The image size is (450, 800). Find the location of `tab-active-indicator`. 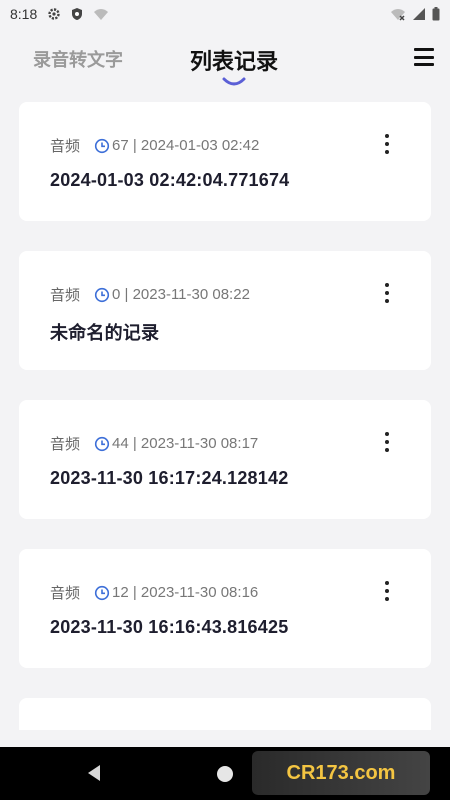

tab-active-indicator is located at coordinates (234, 81).